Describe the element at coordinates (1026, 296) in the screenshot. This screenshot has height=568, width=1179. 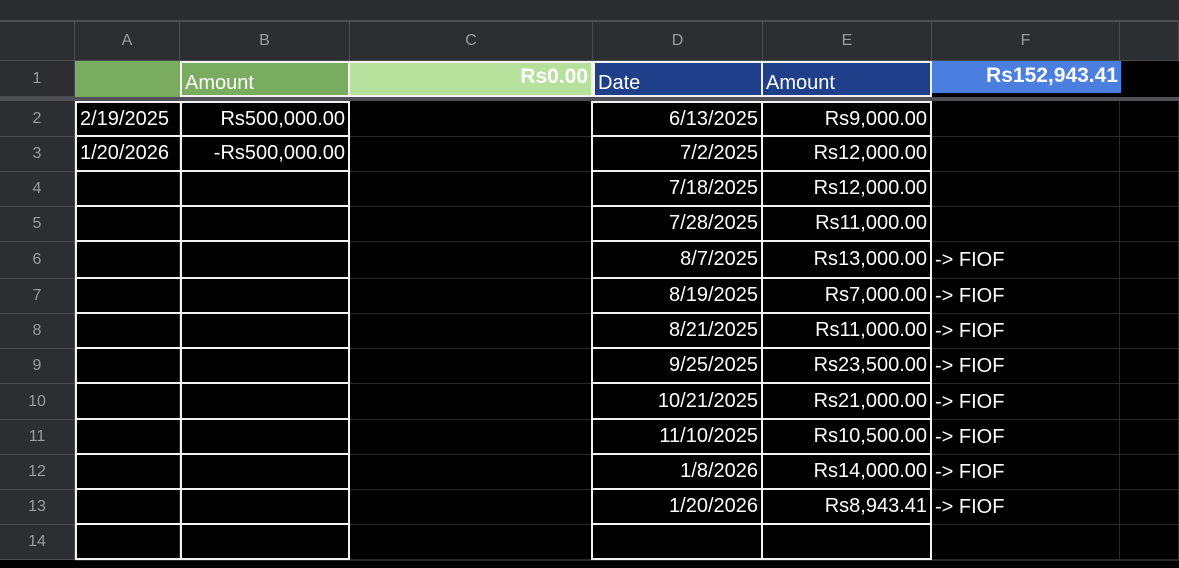
I see `cell-f7: -> FIOF` at that location.